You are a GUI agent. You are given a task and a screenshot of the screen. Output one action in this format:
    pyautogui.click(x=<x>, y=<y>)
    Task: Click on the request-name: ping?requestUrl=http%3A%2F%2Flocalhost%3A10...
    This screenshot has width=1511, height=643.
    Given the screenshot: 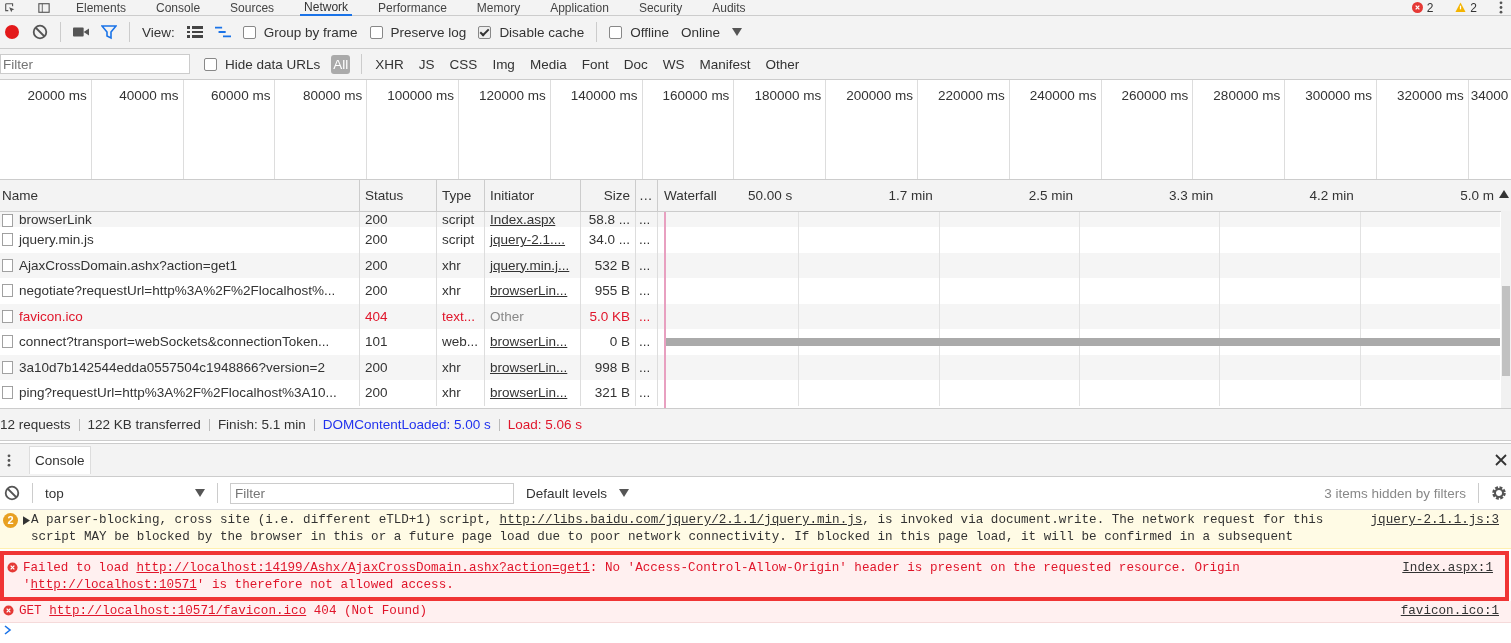 What is the action you would take?
    pyautogui.click(x=178, y=393)
    